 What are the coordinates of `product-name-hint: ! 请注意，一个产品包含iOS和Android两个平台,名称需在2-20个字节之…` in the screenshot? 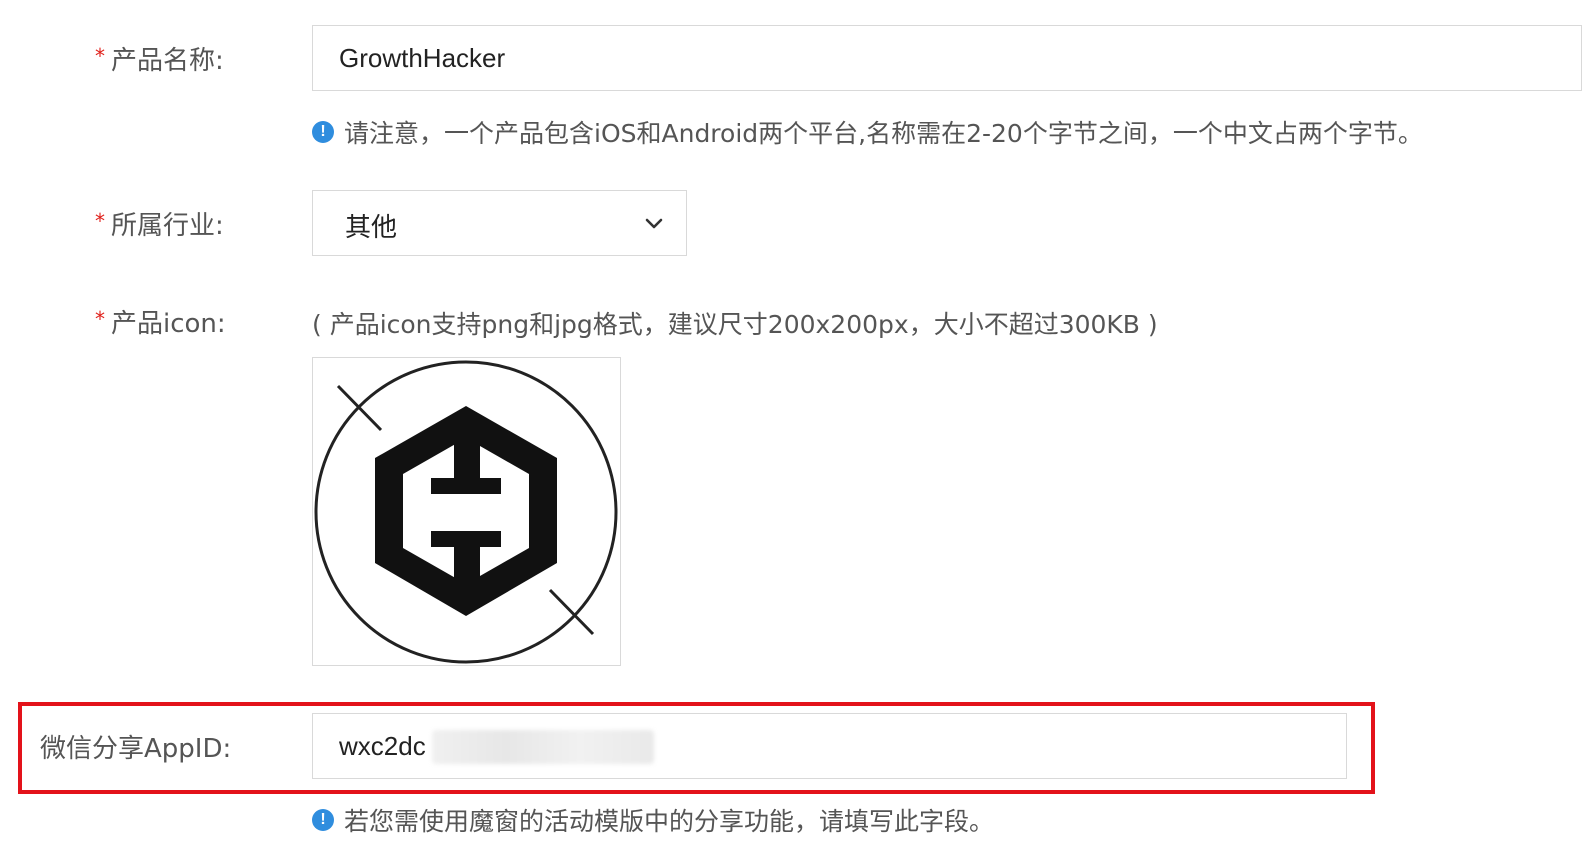 It's located at (867, 132).